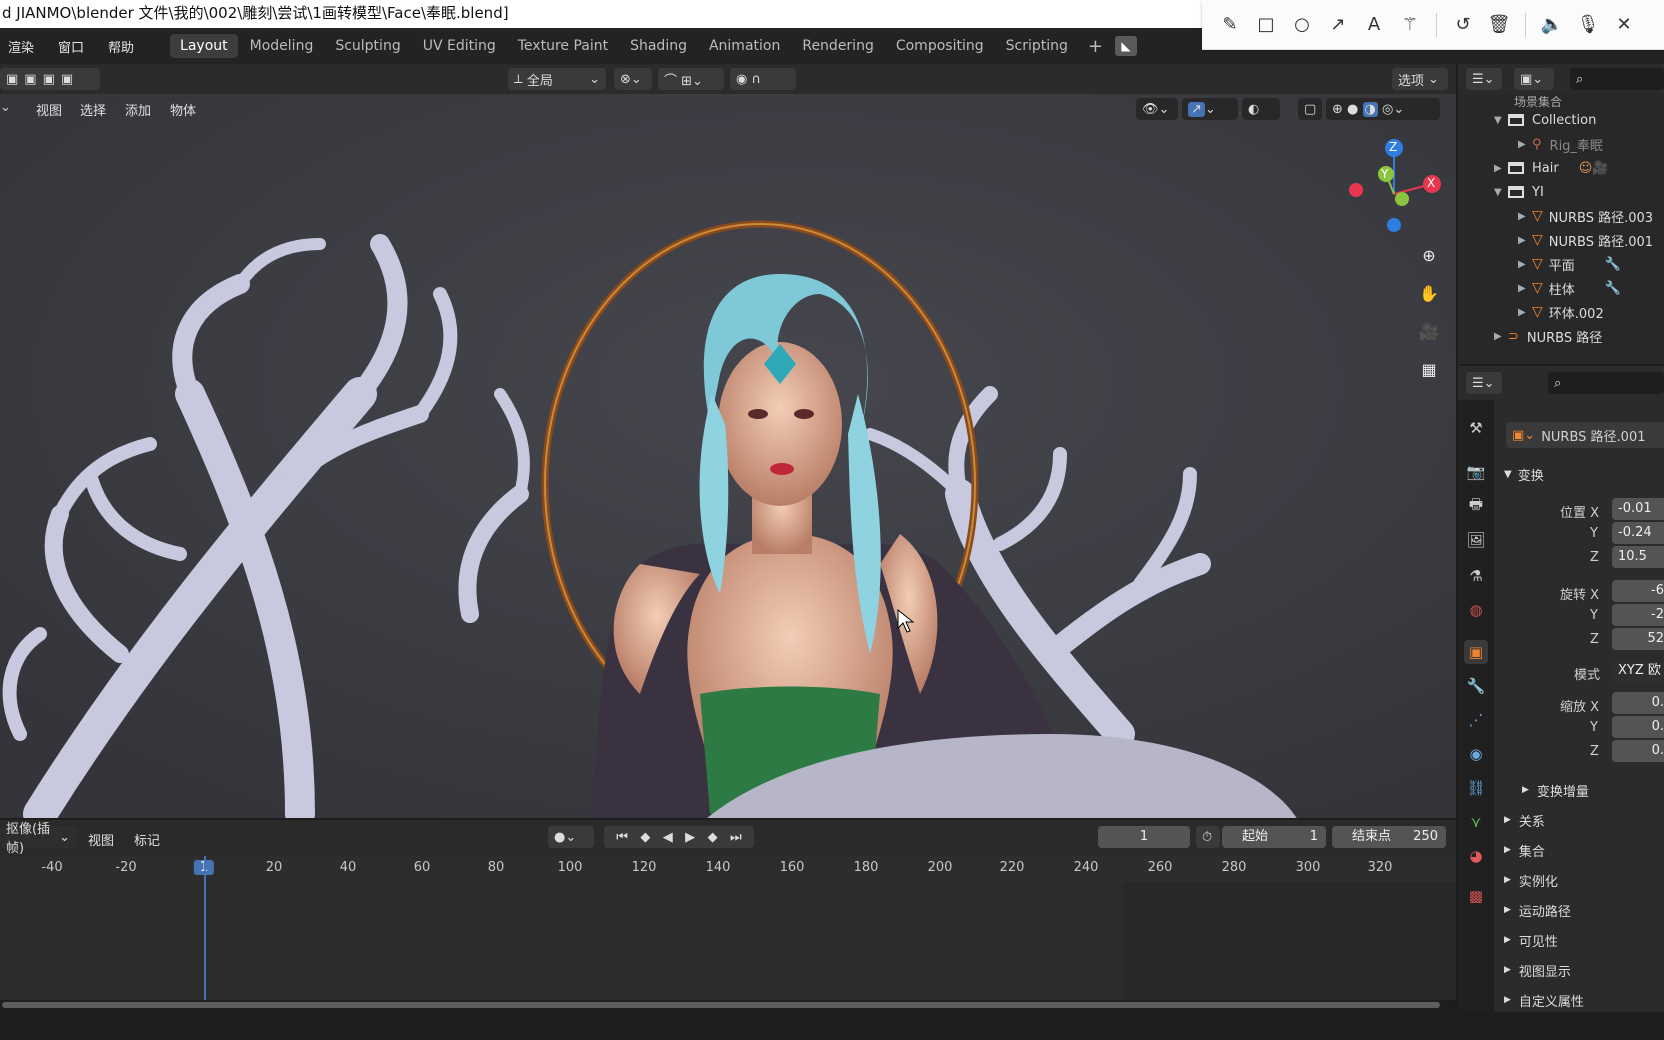  Describe the element at coordinates (1274, 837) in the screenshot. I see `frame-start-field: 起始 1` at that location.